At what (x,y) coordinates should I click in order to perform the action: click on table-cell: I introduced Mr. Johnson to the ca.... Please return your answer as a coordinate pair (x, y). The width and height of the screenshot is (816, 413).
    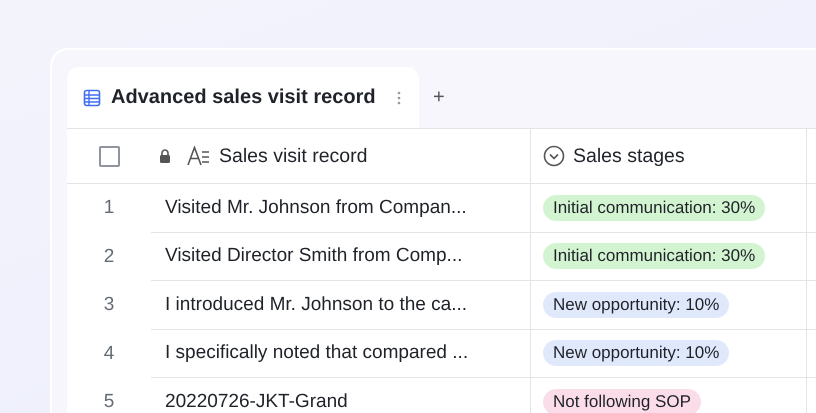
    Looking at the image, I should click on (316, 305).